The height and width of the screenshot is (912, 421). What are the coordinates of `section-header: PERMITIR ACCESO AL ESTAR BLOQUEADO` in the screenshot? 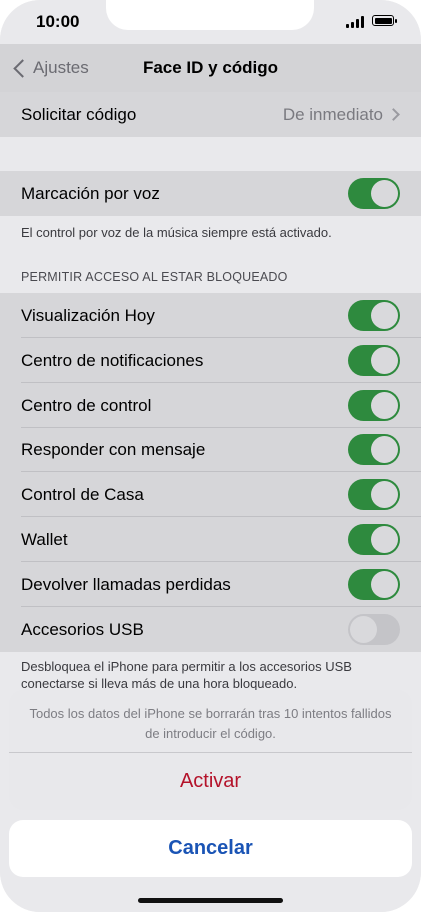 It's located at (154, 277).